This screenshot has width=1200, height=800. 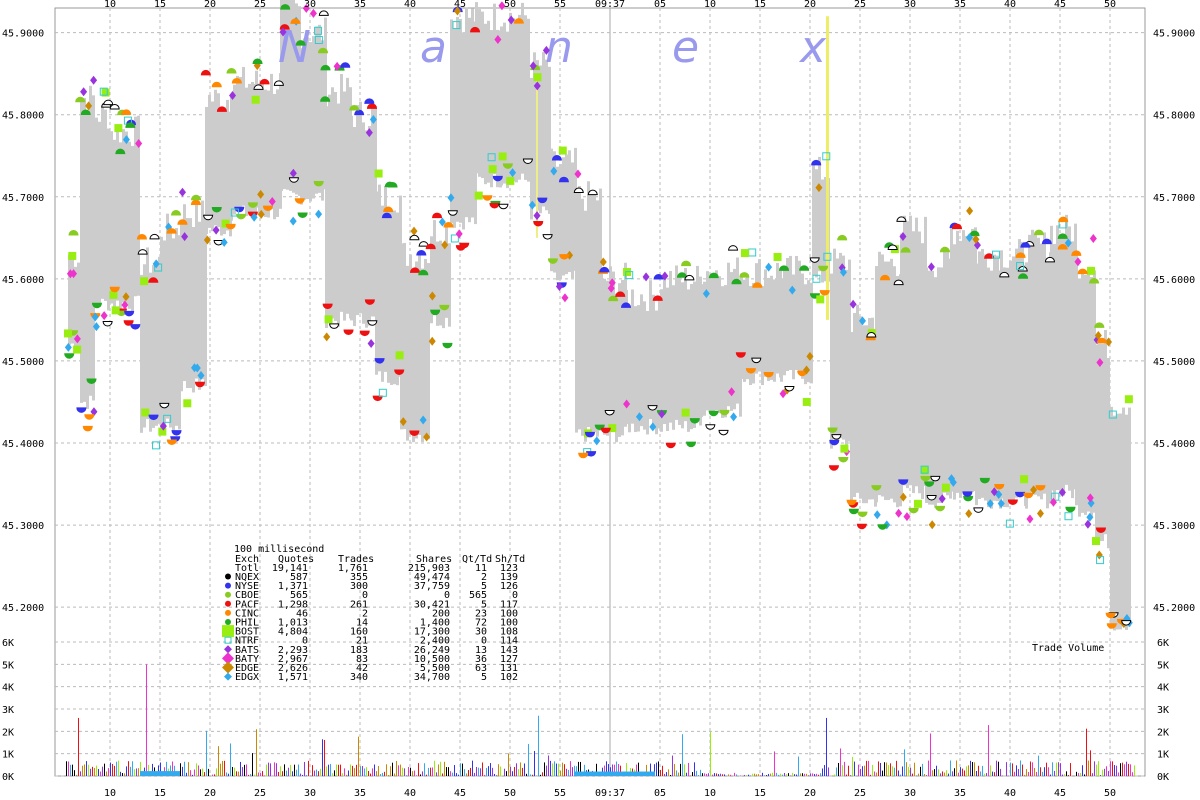 I want to click on bid-marker-cboe, so click(x=252, y=205).